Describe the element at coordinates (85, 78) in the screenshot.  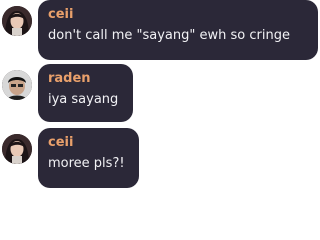
I see `message-username: raden` at that location.